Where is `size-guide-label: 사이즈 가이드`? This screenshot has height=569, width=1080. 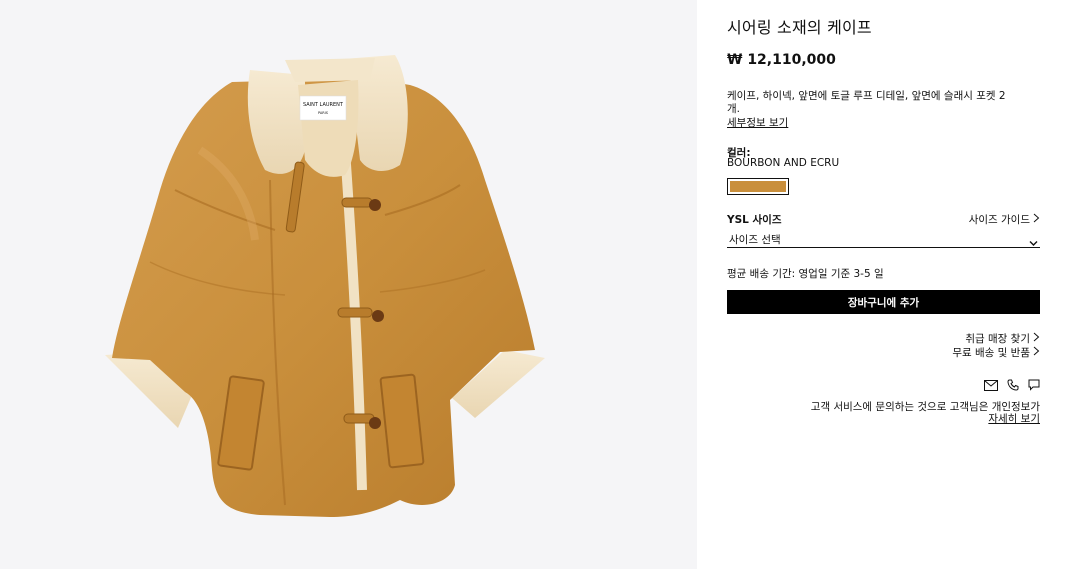
size-guide-label: 사이즈 가이드 is located at coordinates (999, 220).